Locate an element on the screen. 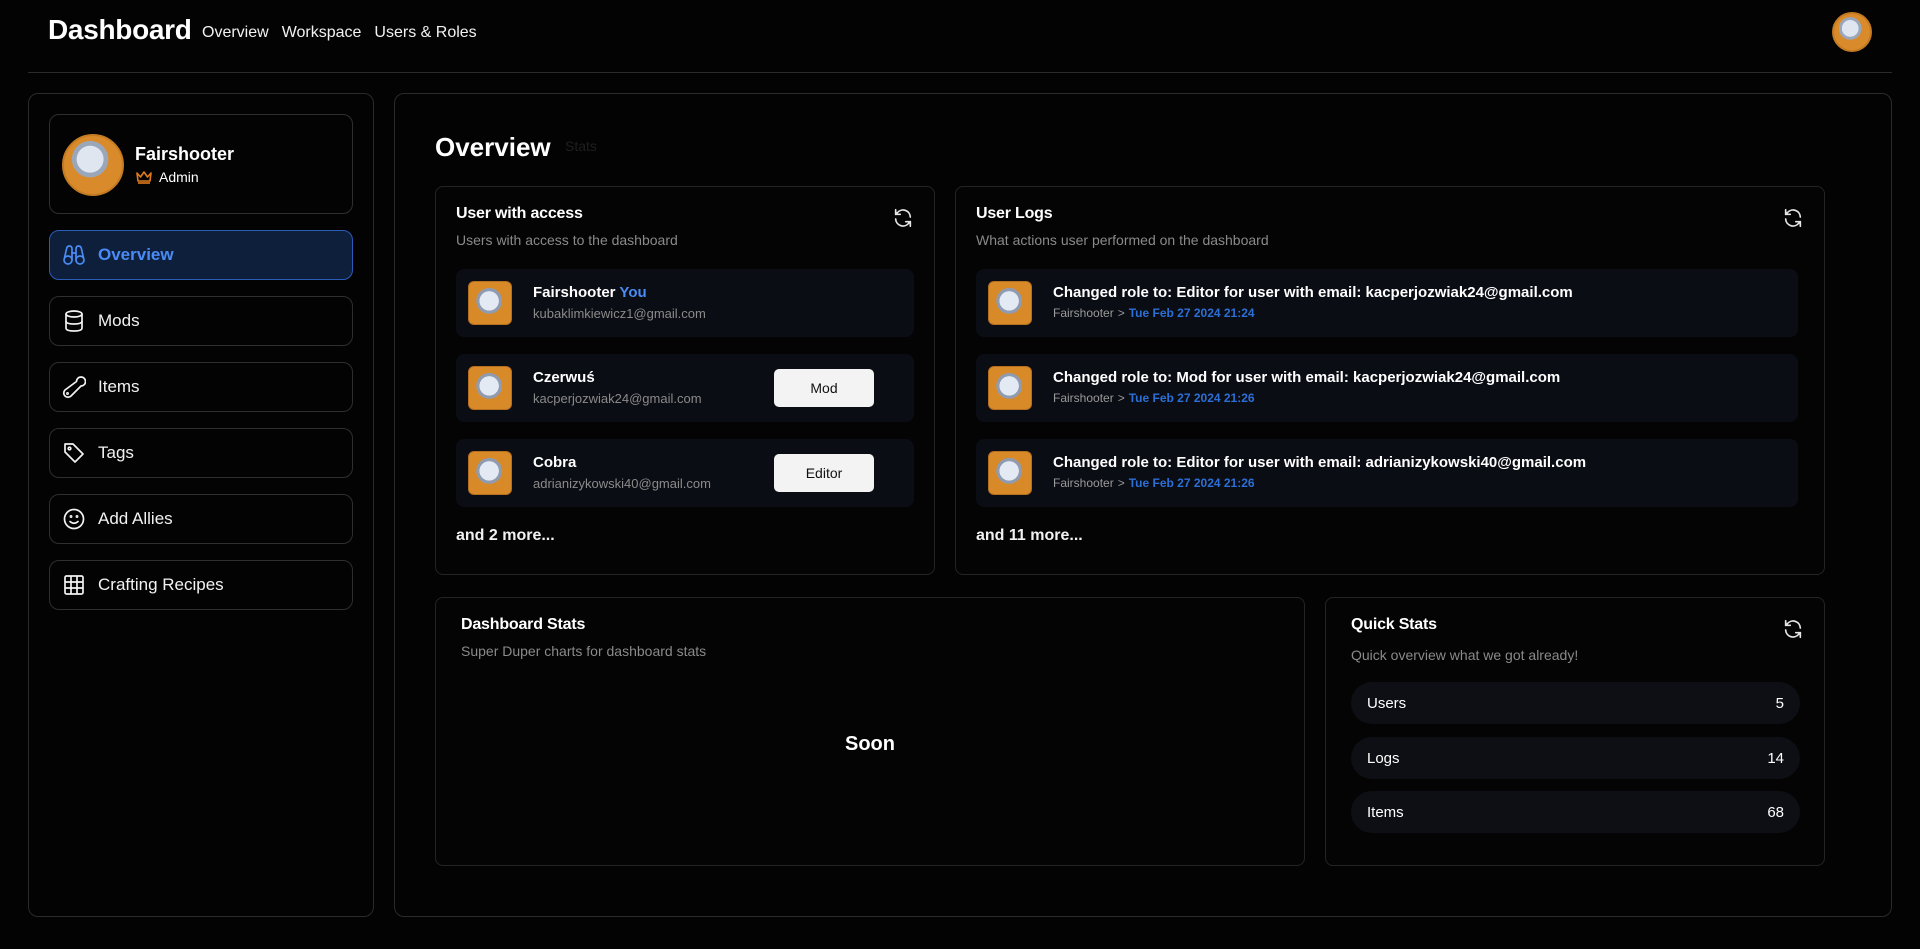 The image size is (1920, 949). sidebar-item-items: Items is located at coordinates (201, 387).